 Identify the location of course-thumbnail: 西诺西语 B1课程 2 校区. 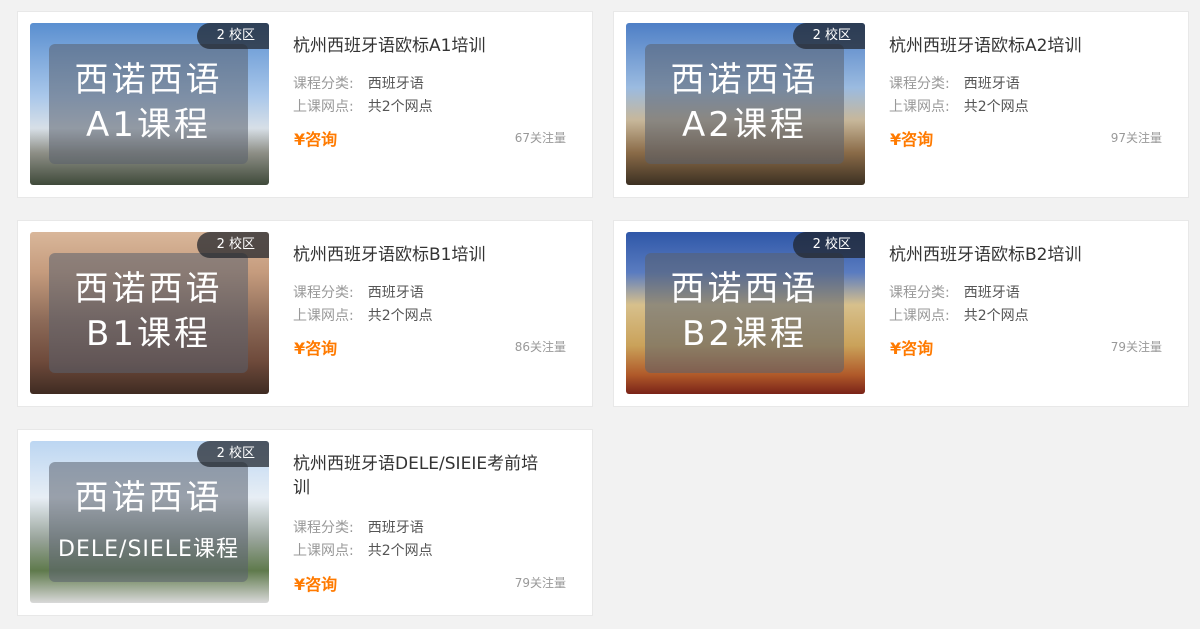
(149, 313).